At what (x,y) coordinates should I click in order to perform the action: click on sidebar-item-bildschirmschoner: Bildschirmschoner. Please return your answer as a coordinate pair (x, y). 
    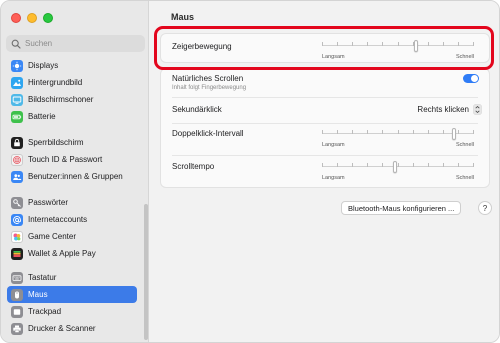
    Looking at the image, I should click on (72, 99).